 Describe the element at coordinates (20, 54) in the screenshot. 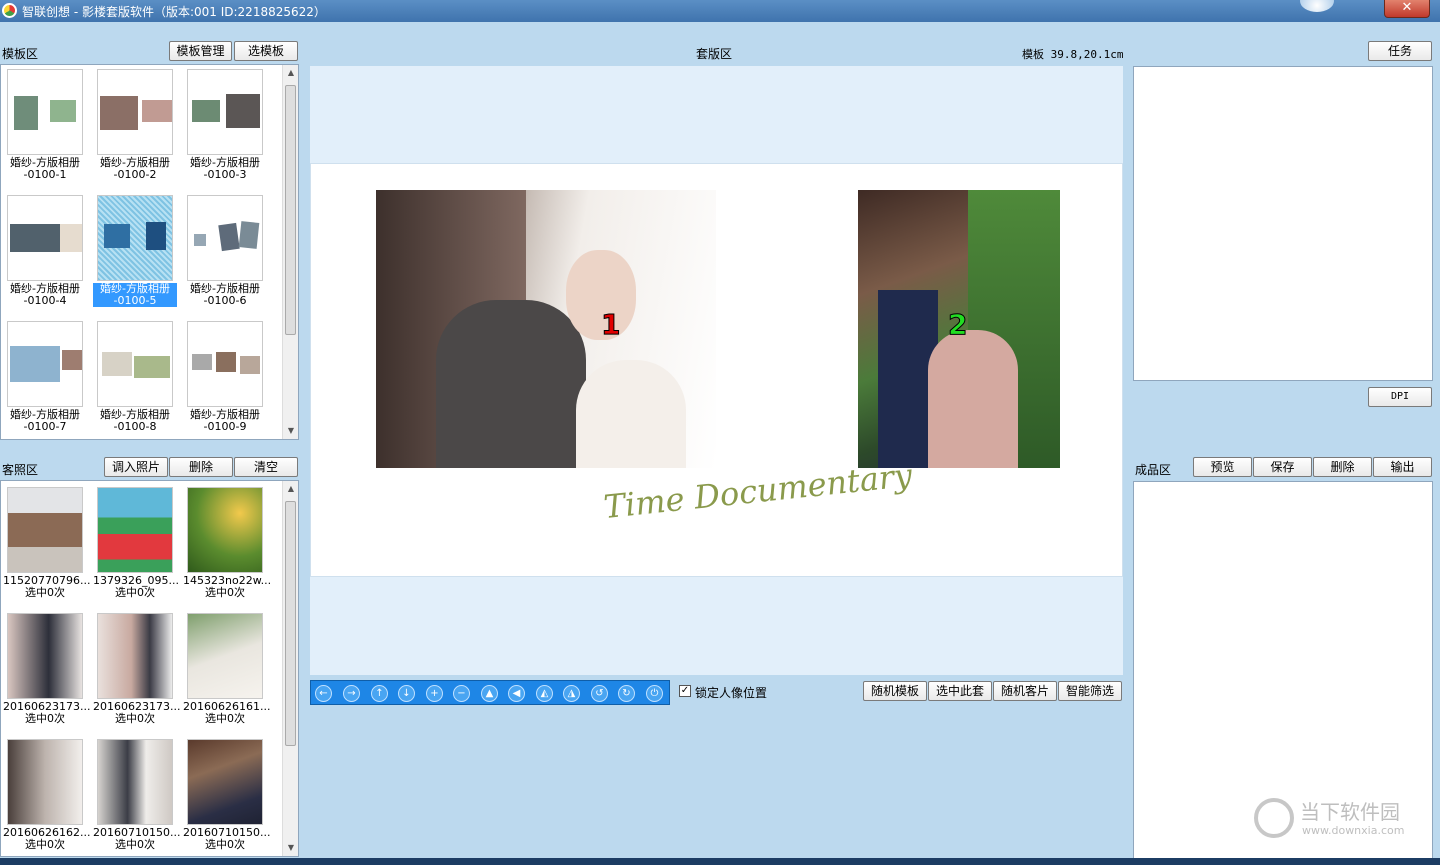

I see `template-zone-label: 模板区` at that location.